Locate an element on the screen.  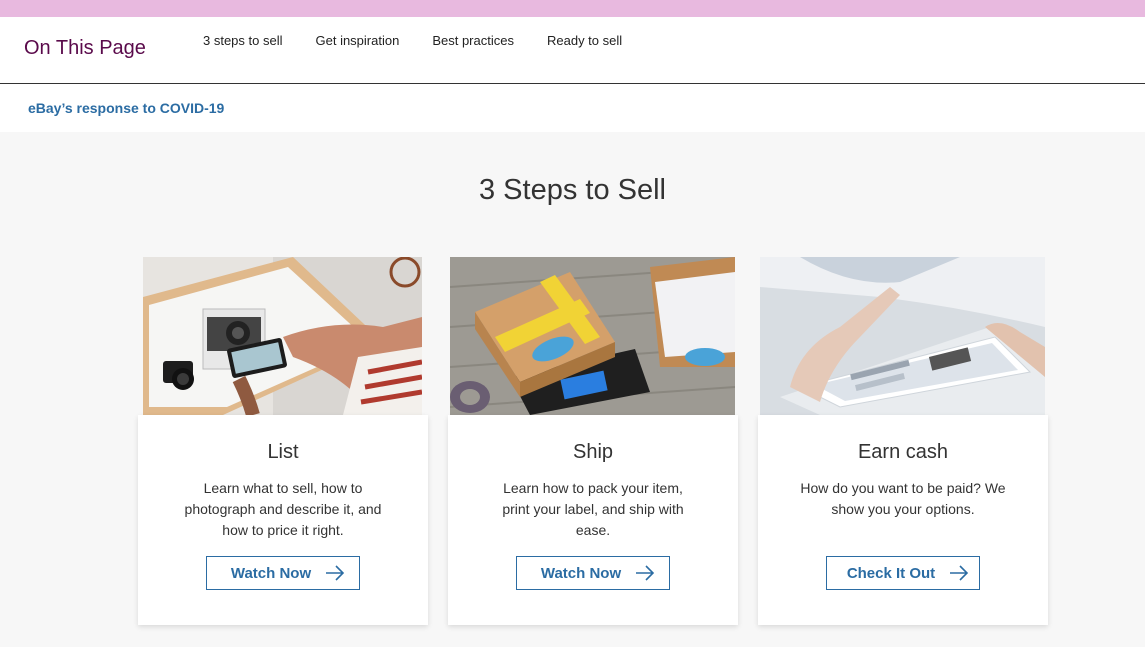
button-label: Check It Out is located at coordinates (891, 573).